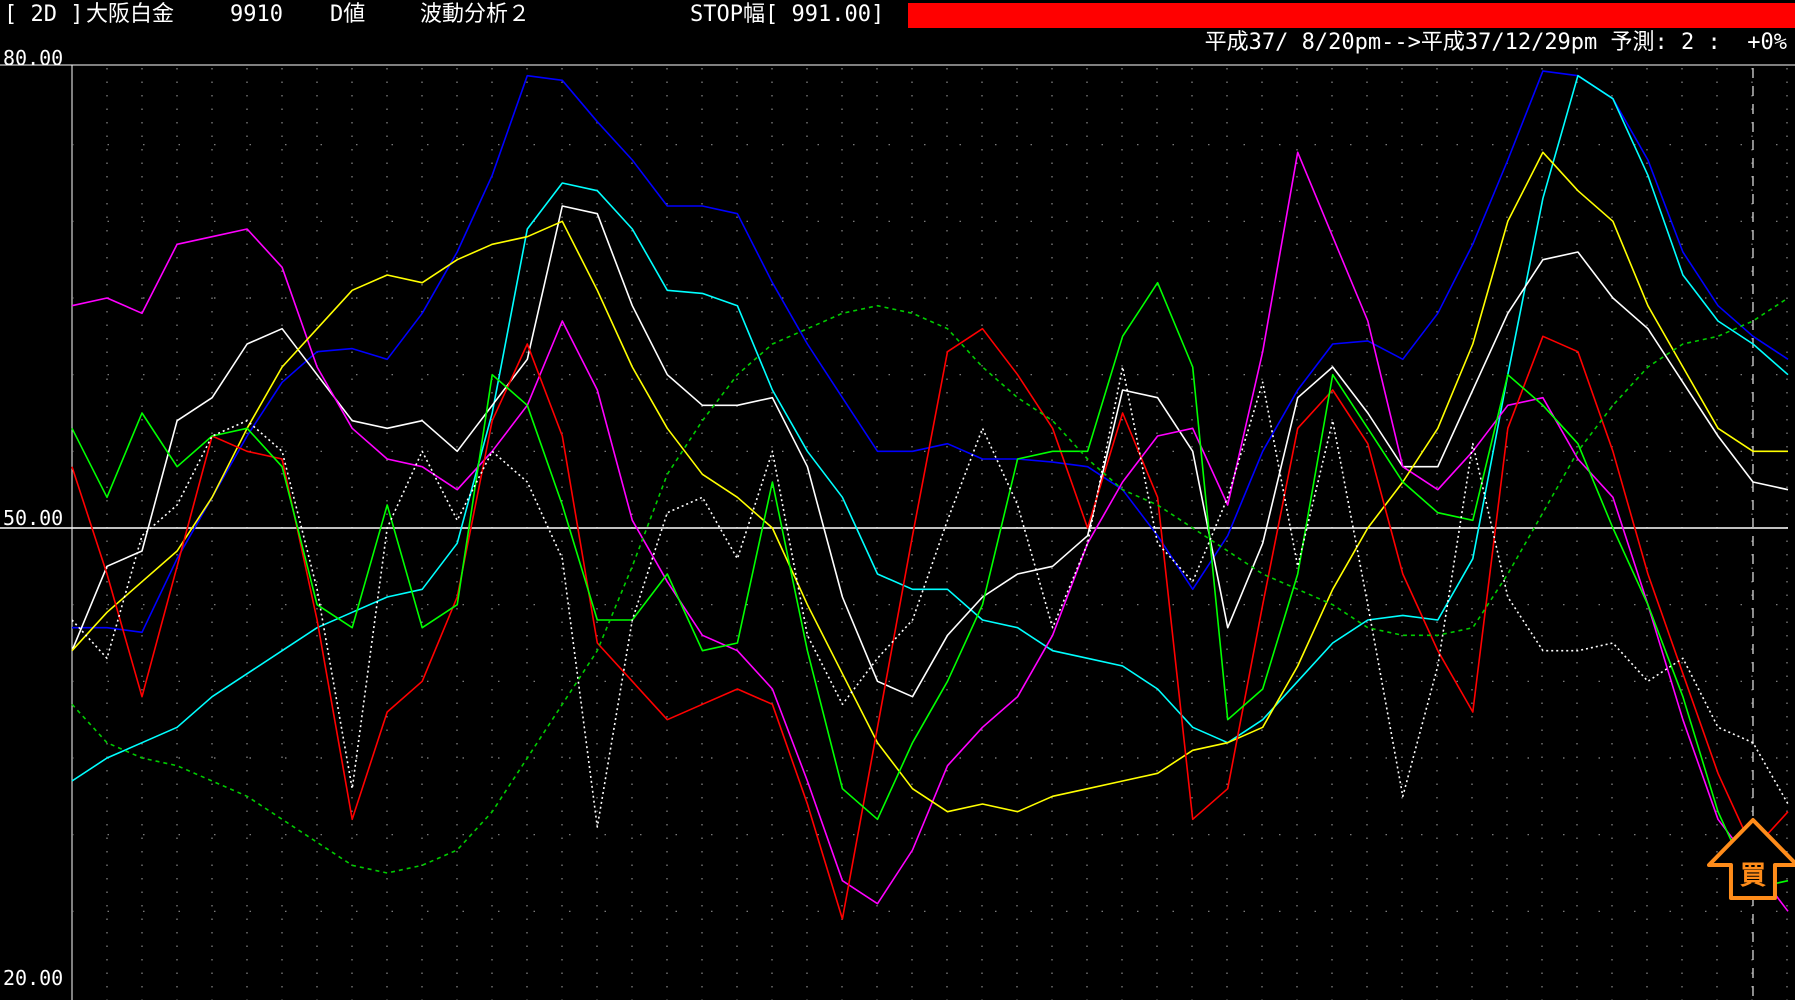 This screenshot has height=1000, width=1795. What do you see at coordinates (475, 14) in the screenshot?
I see `indicator-name: 波動分析２` at bounding box center [475, 14].